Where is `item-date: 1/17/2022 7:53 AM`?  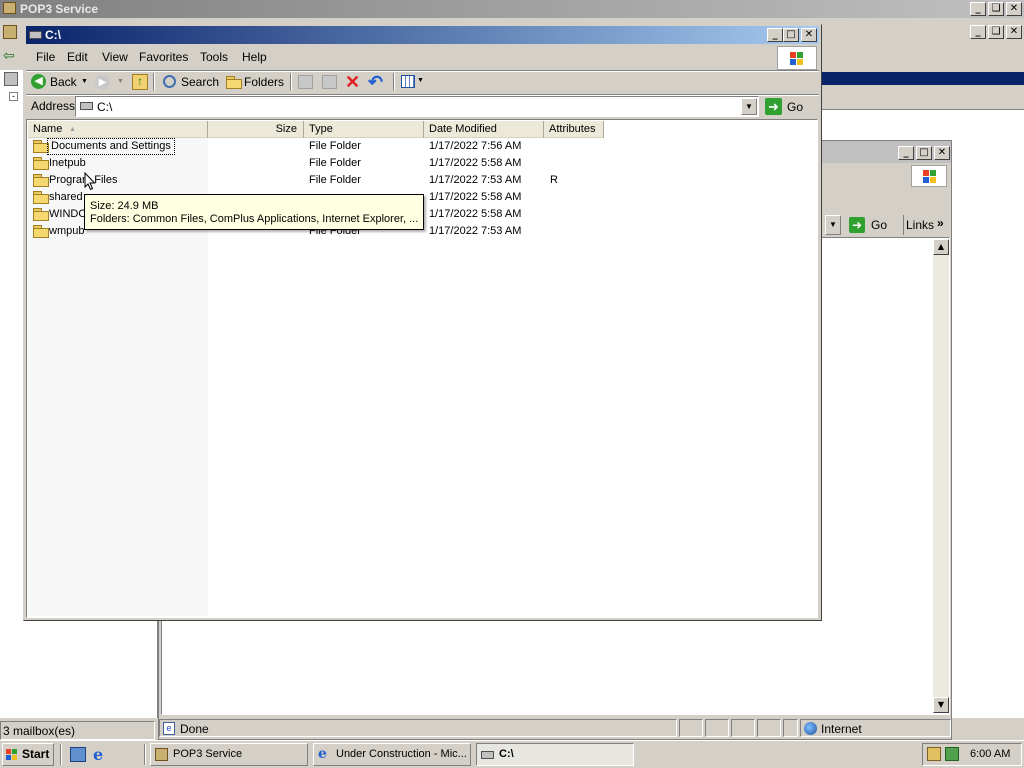 item-date: 1/17/2022 7:53 AM is located at coordinates (475, 231).